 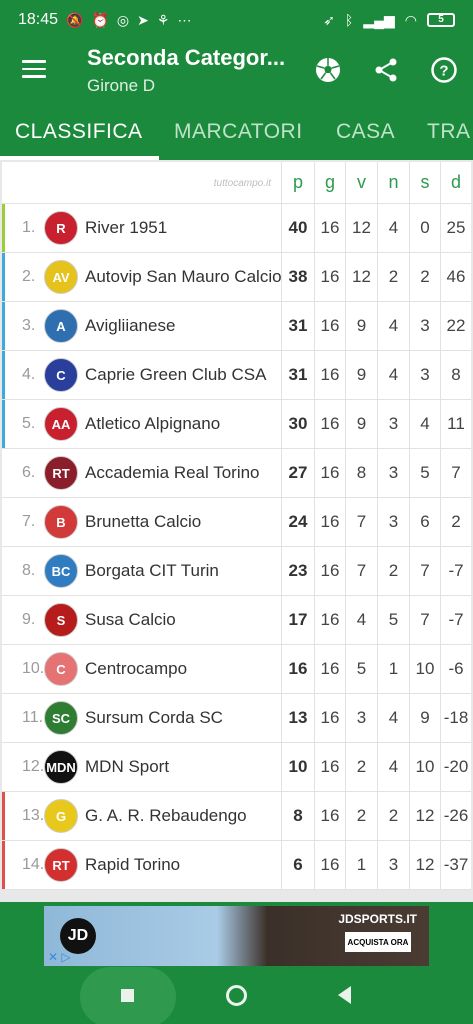 I want to click on stat-s: 10, so click(x=424, y=767).